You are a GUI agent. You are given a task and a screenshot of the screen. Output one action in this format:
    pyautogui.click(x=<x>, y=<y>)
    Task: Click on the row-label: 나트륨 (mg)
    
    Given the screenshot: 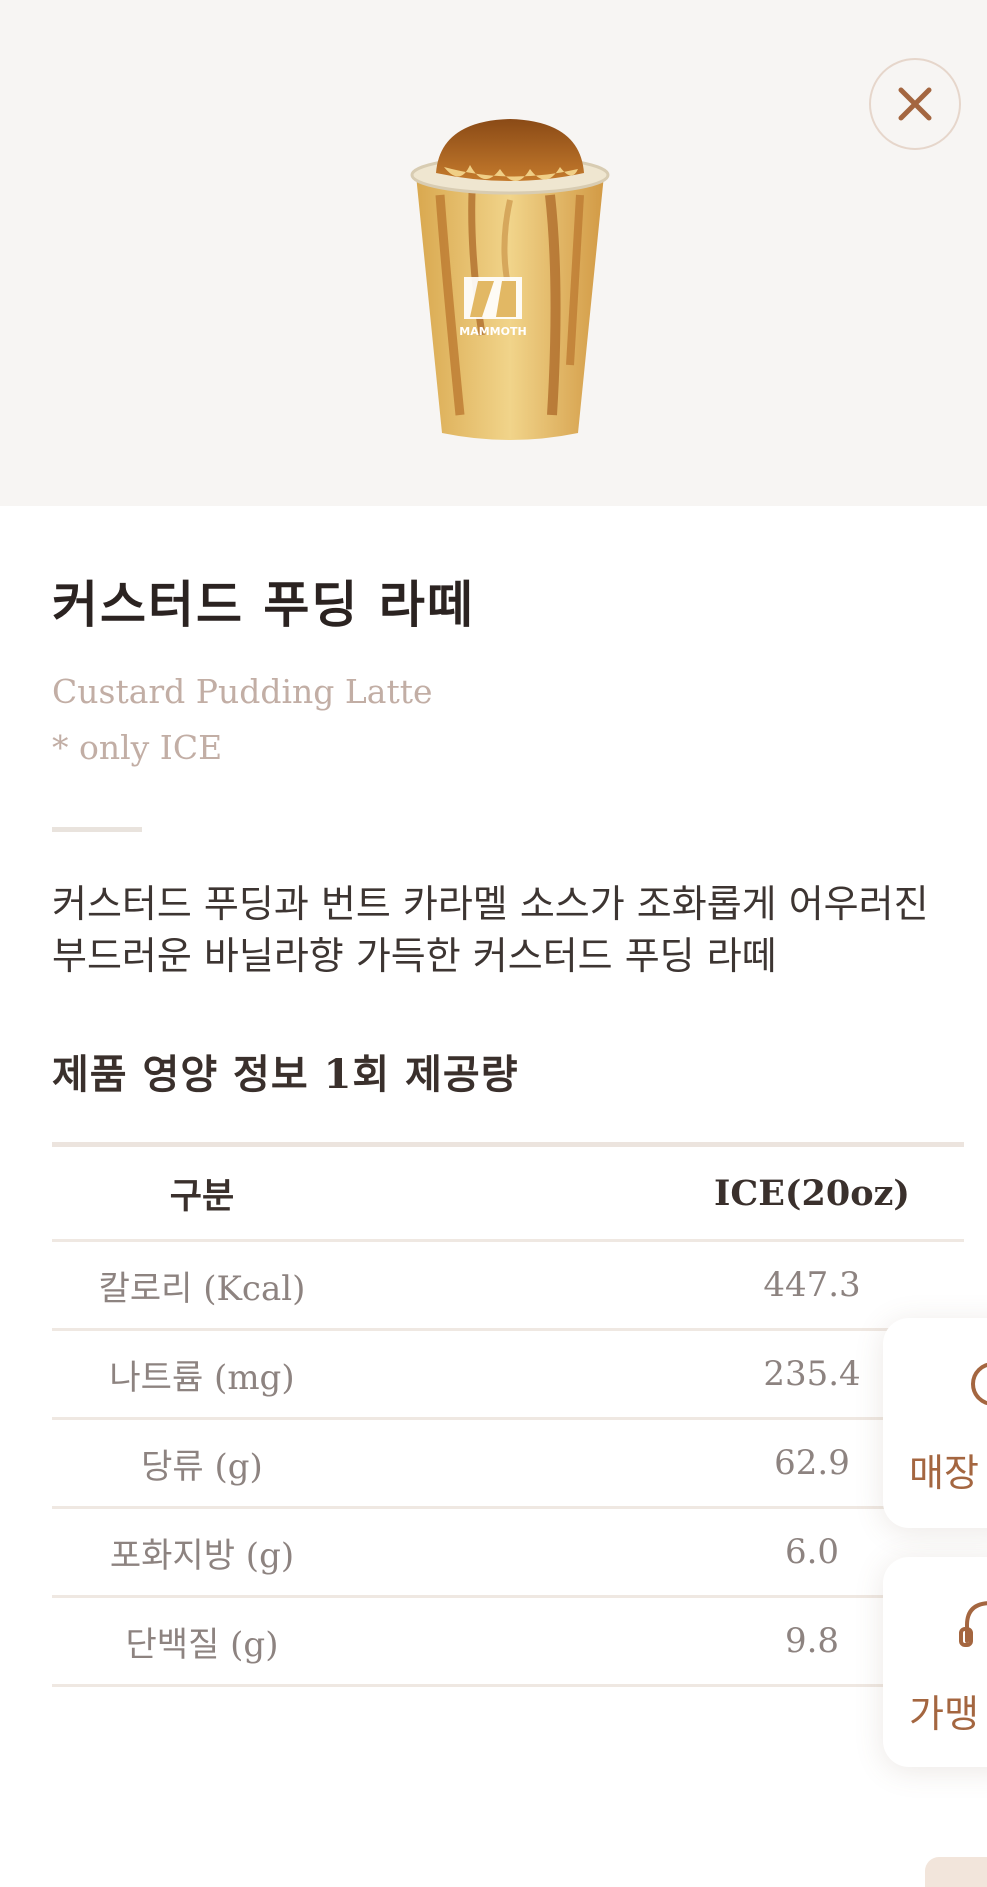 What is the action you would take?
    pyautogui.click(x=202, y=1377)
    